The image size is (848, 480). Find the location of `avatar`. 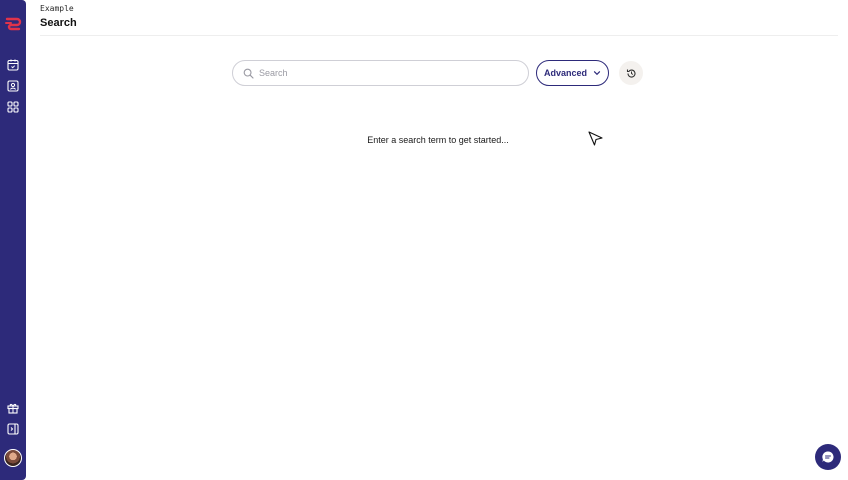

avatar is located at coordinates (13, 458).